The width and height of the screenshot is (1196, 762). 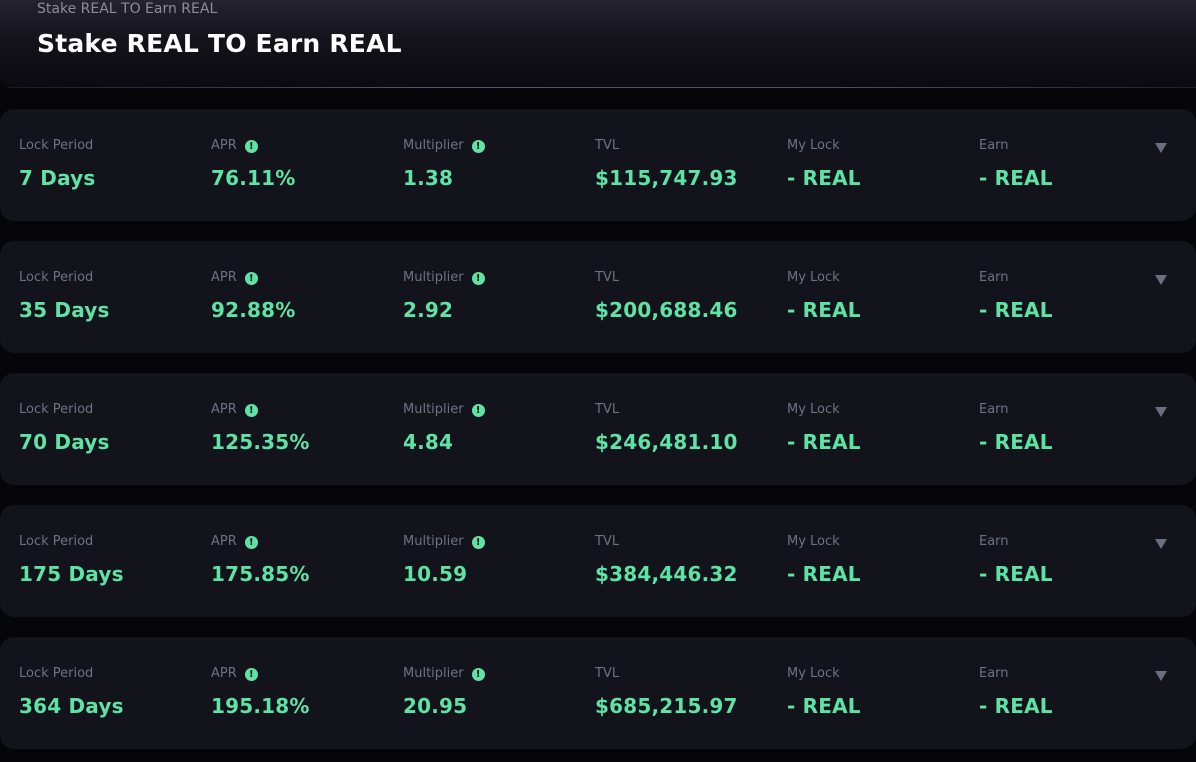 I want to click on lock-period-value: 175 Days, so click(x=71, y=574).